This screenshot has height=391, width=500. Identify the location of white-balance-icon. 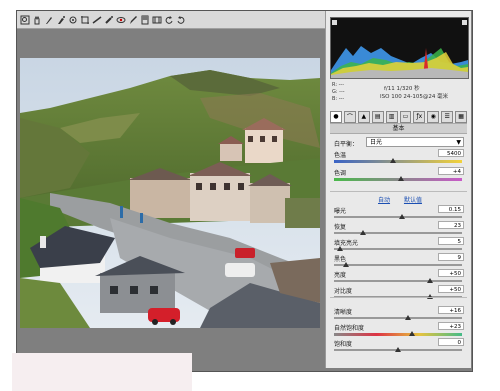
(49, 20).